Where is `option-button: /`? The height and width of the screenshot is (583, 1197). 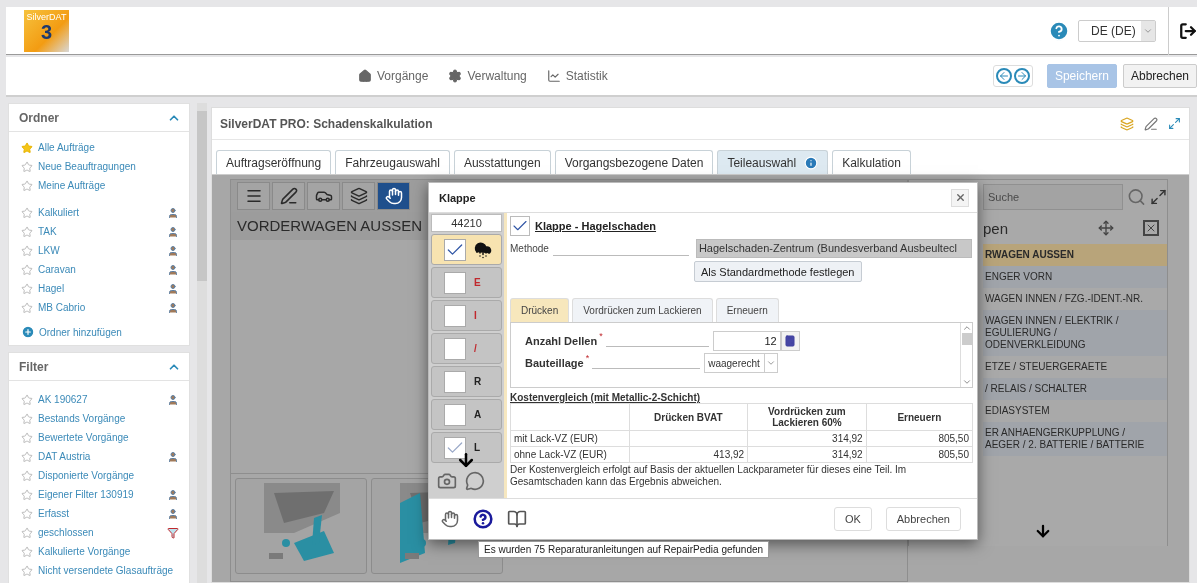
option-button: / is located at coordinates (466, 348).